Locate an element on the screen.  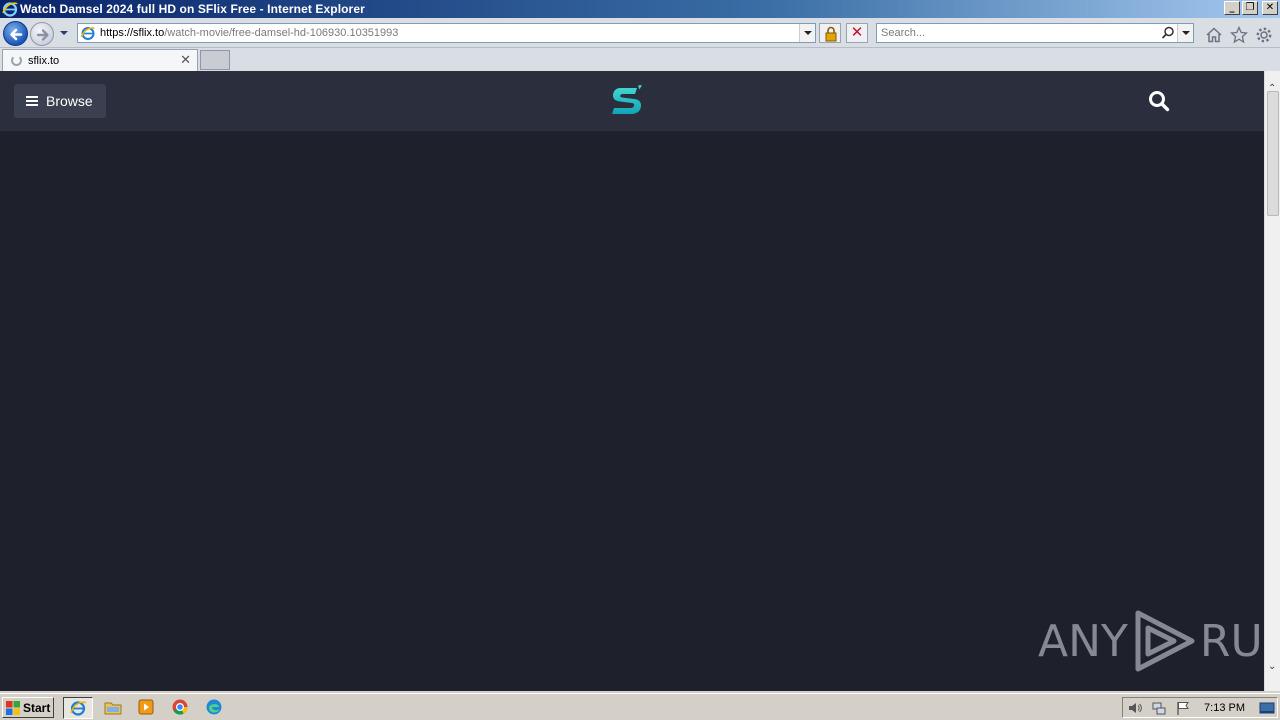
folder-icon is located at coordinates (113, 708).